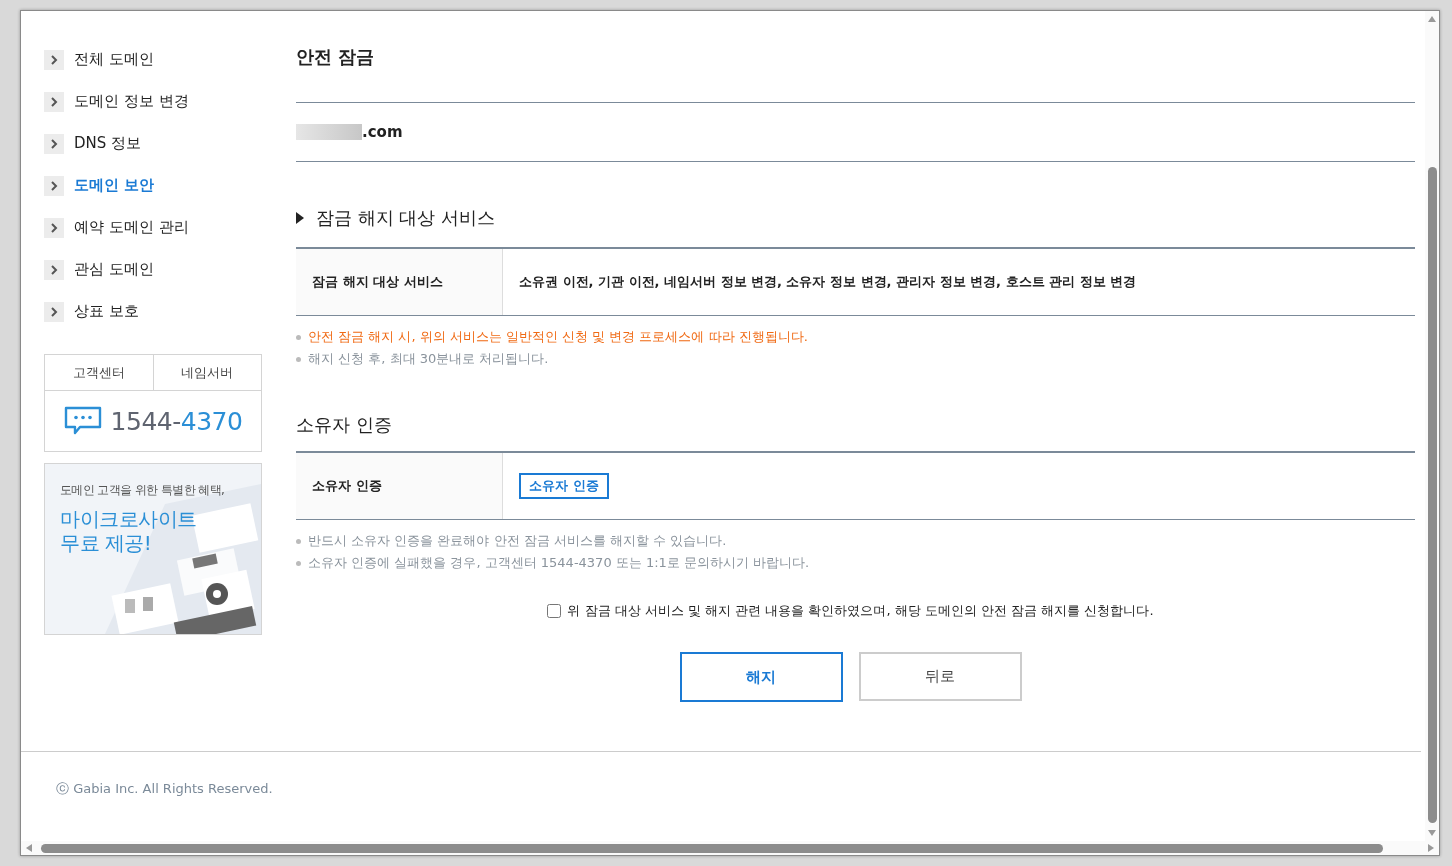  I want to click on triangle-icon, so click(300, 218).